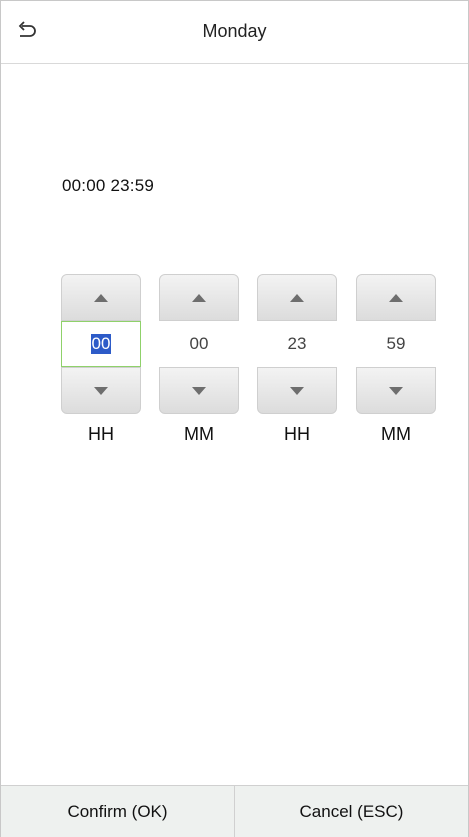 The width and height of the screenshot is (469, 837). Describe the element at coordinates (108, 185) in the screenshot. I see `time-range-text: 00:00 23:59` at that location.